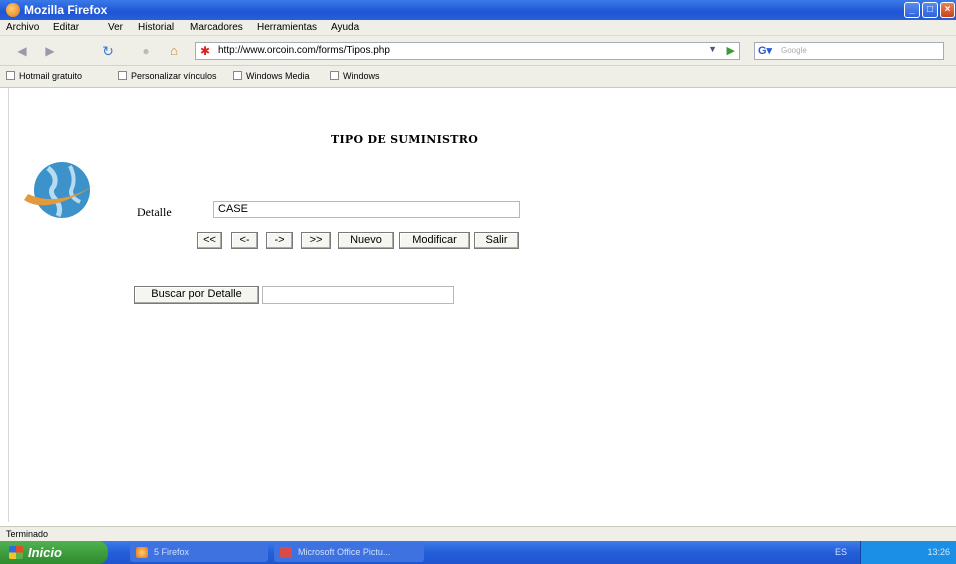 Image resolution: width=956 pixels, height=564 pixels. What do you see at coordinates (209, 240) in the screenshot?
I see `first-record-button: <<` at bounding box center [209, 240].